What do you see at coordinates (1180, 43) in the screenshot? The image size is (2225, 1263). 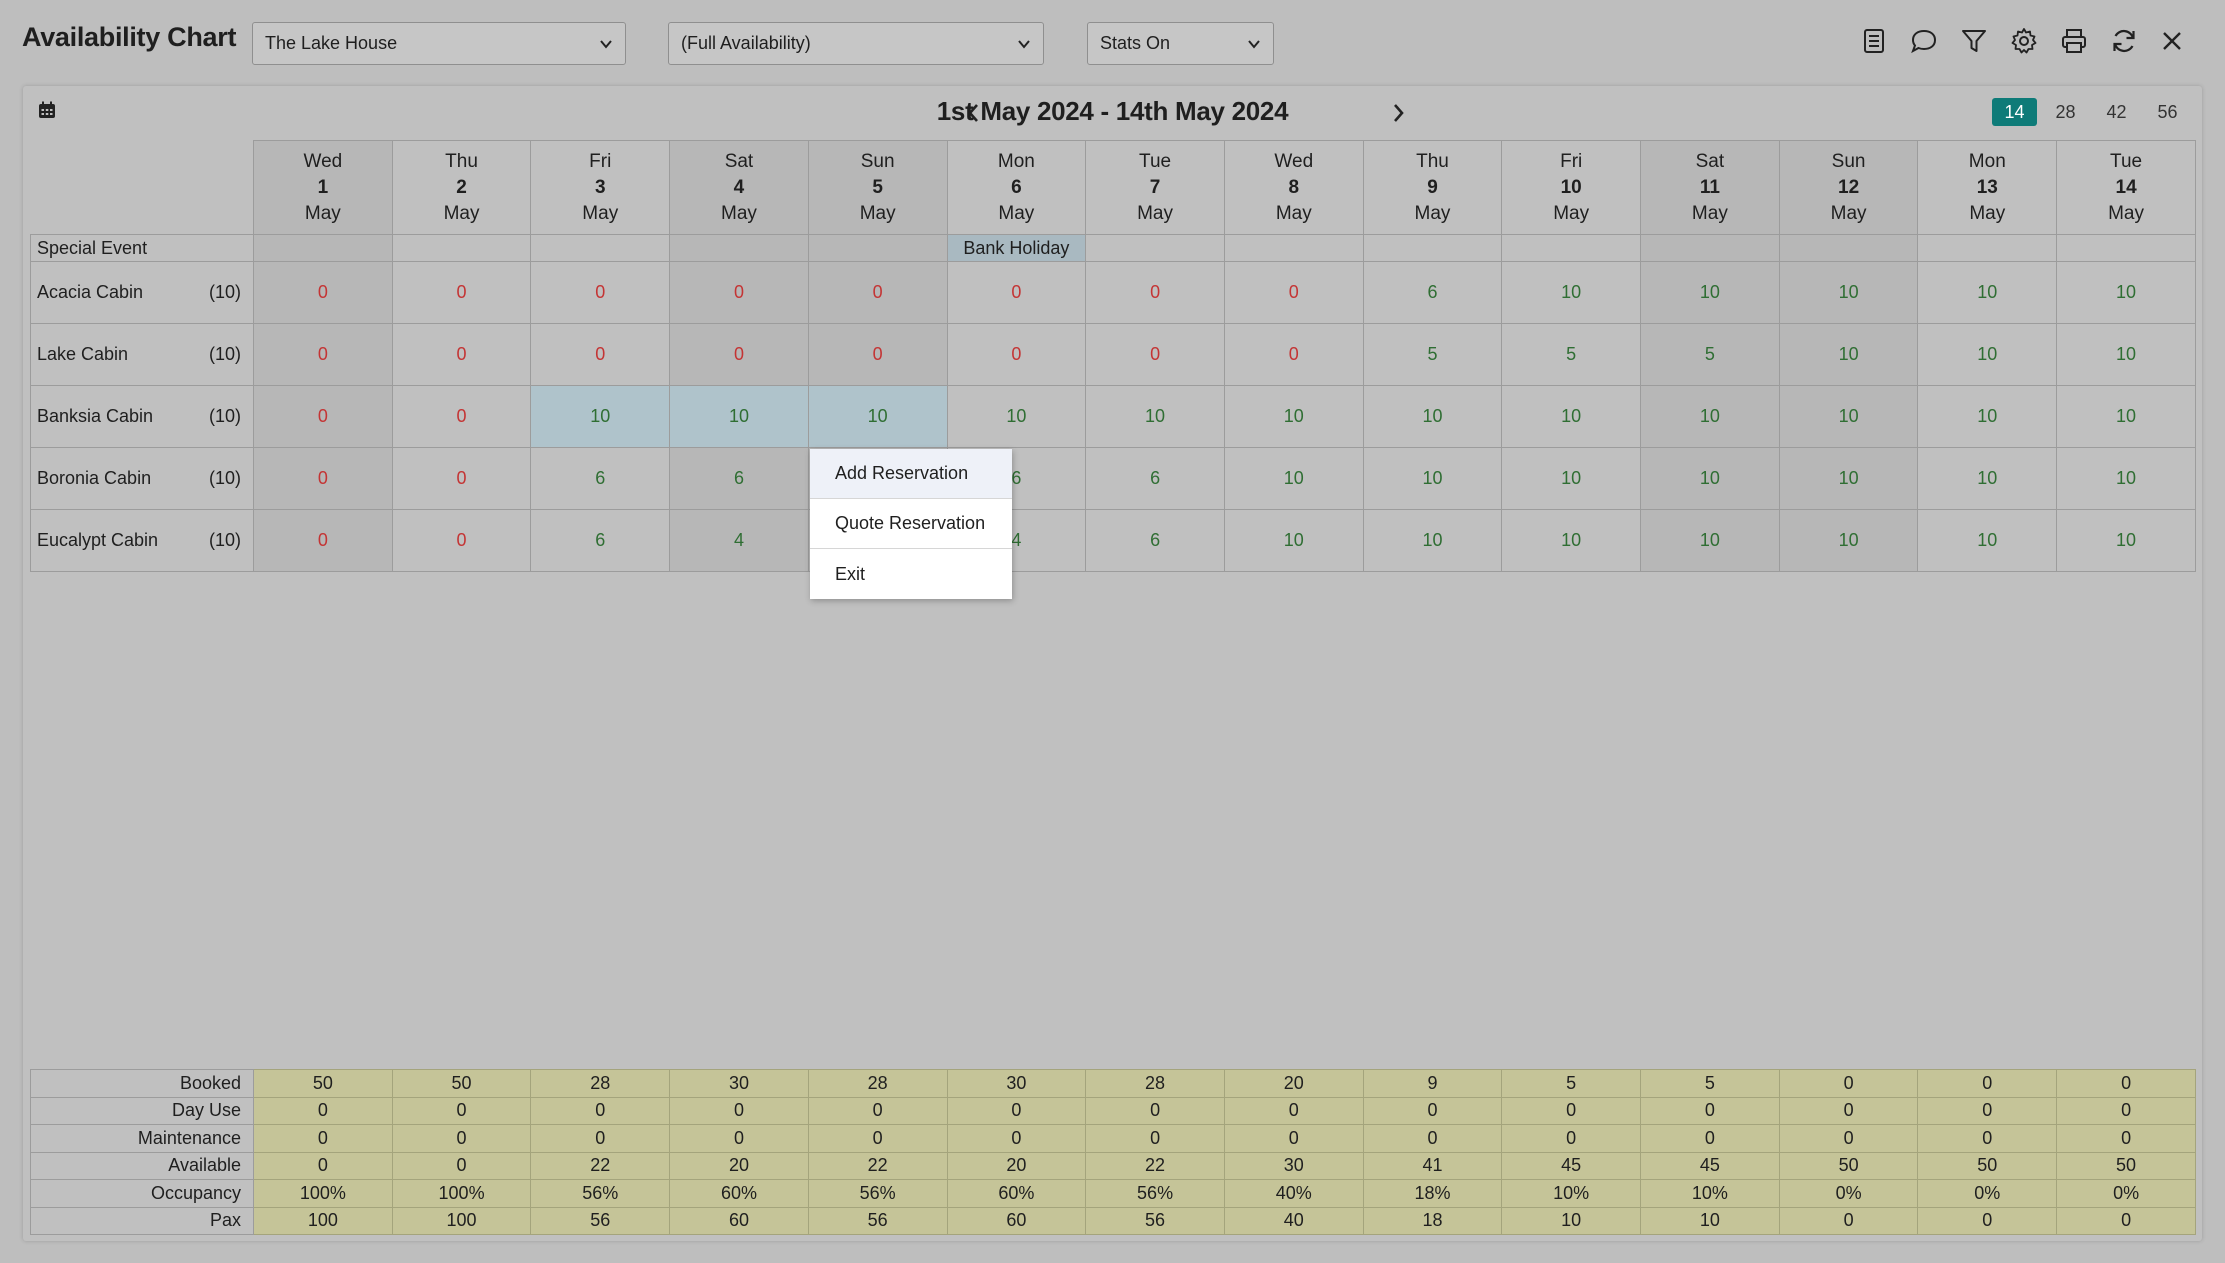 I see `stats-select: Stats On` at bounding box center [1180, 43].